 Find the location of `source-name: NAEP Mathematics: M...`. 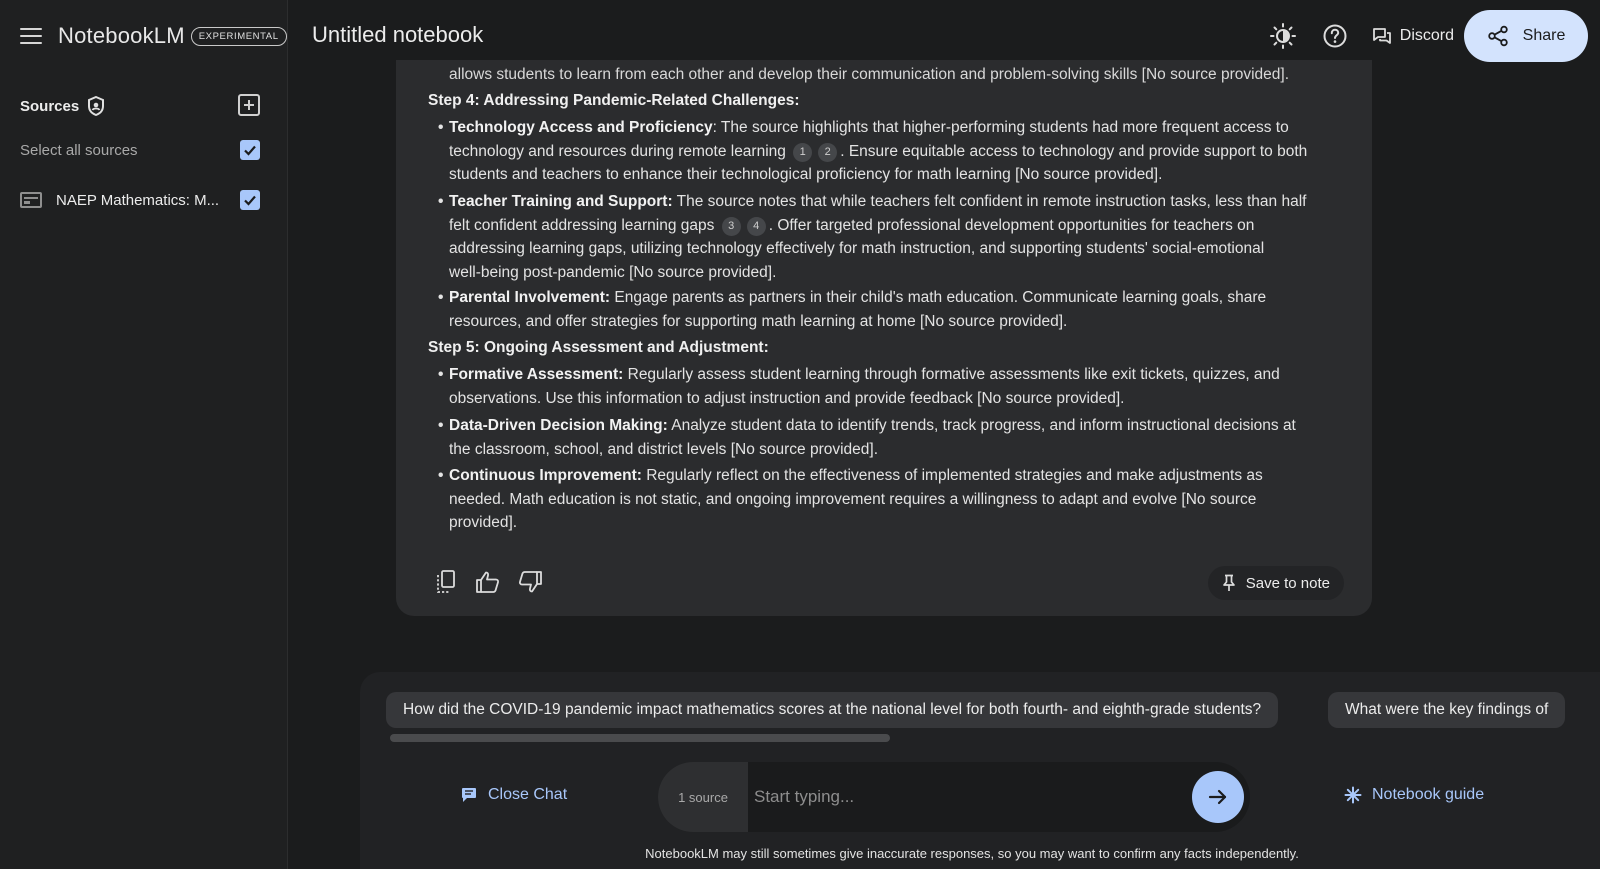

source-name: NAEP Mathematics: M... is located at coordinates (138, 200).